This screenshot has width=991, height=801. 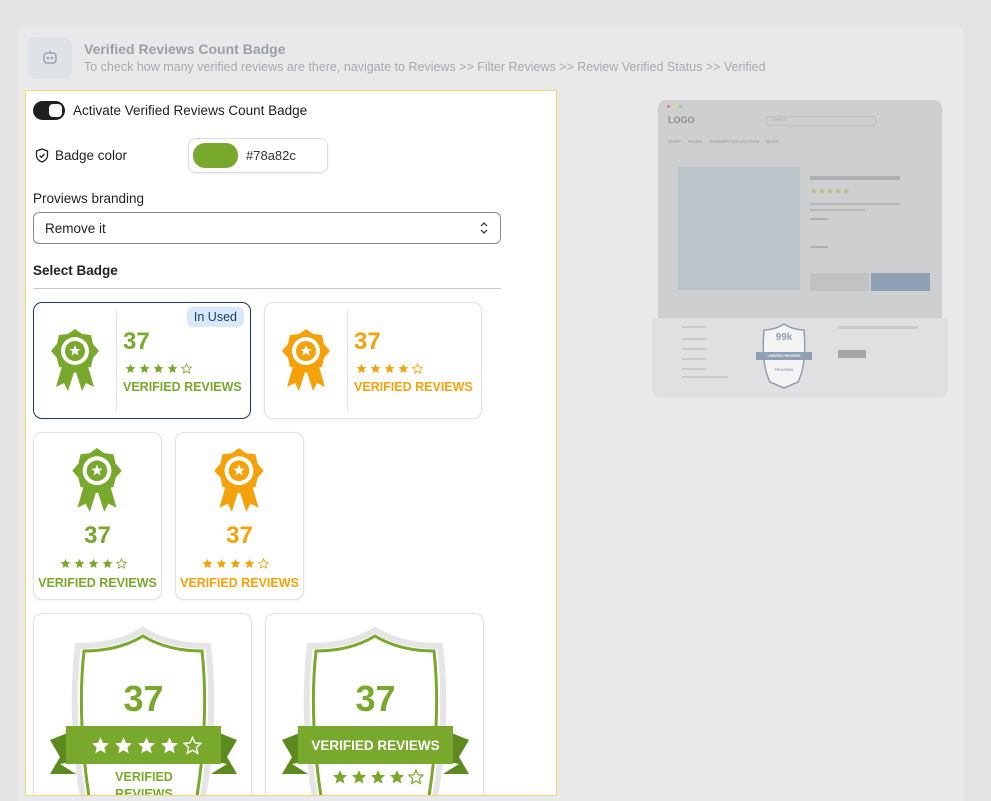 What do you see at coordinates (271, 155) in the screenshot?
I see `color-hex-value: #78a82c` at bounding box center [271, 155].